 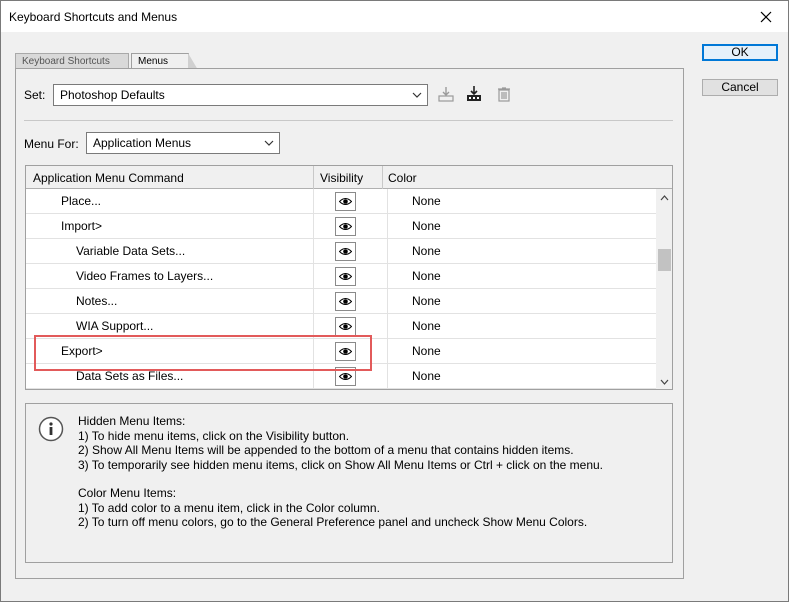 I want to click on table-row: Video Frames to Layers... None, so click(x=341, y=276).